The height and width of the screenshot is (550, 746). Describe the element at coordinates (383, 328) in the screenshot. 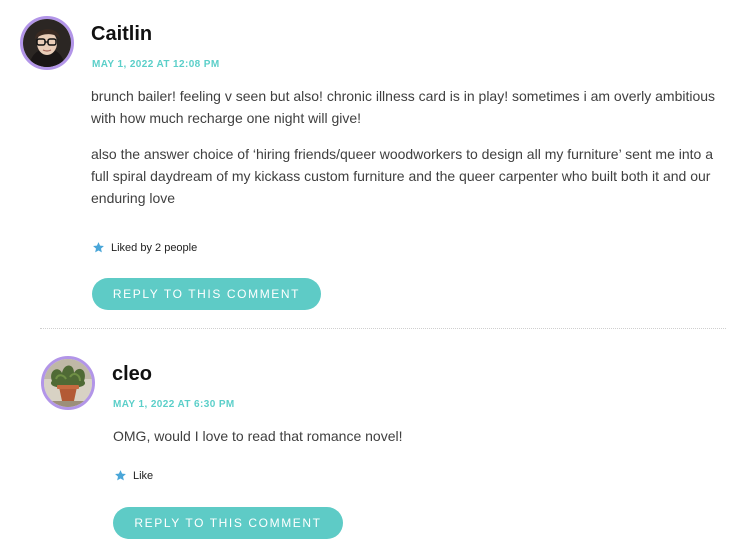

I see `comment-divider` at that location.